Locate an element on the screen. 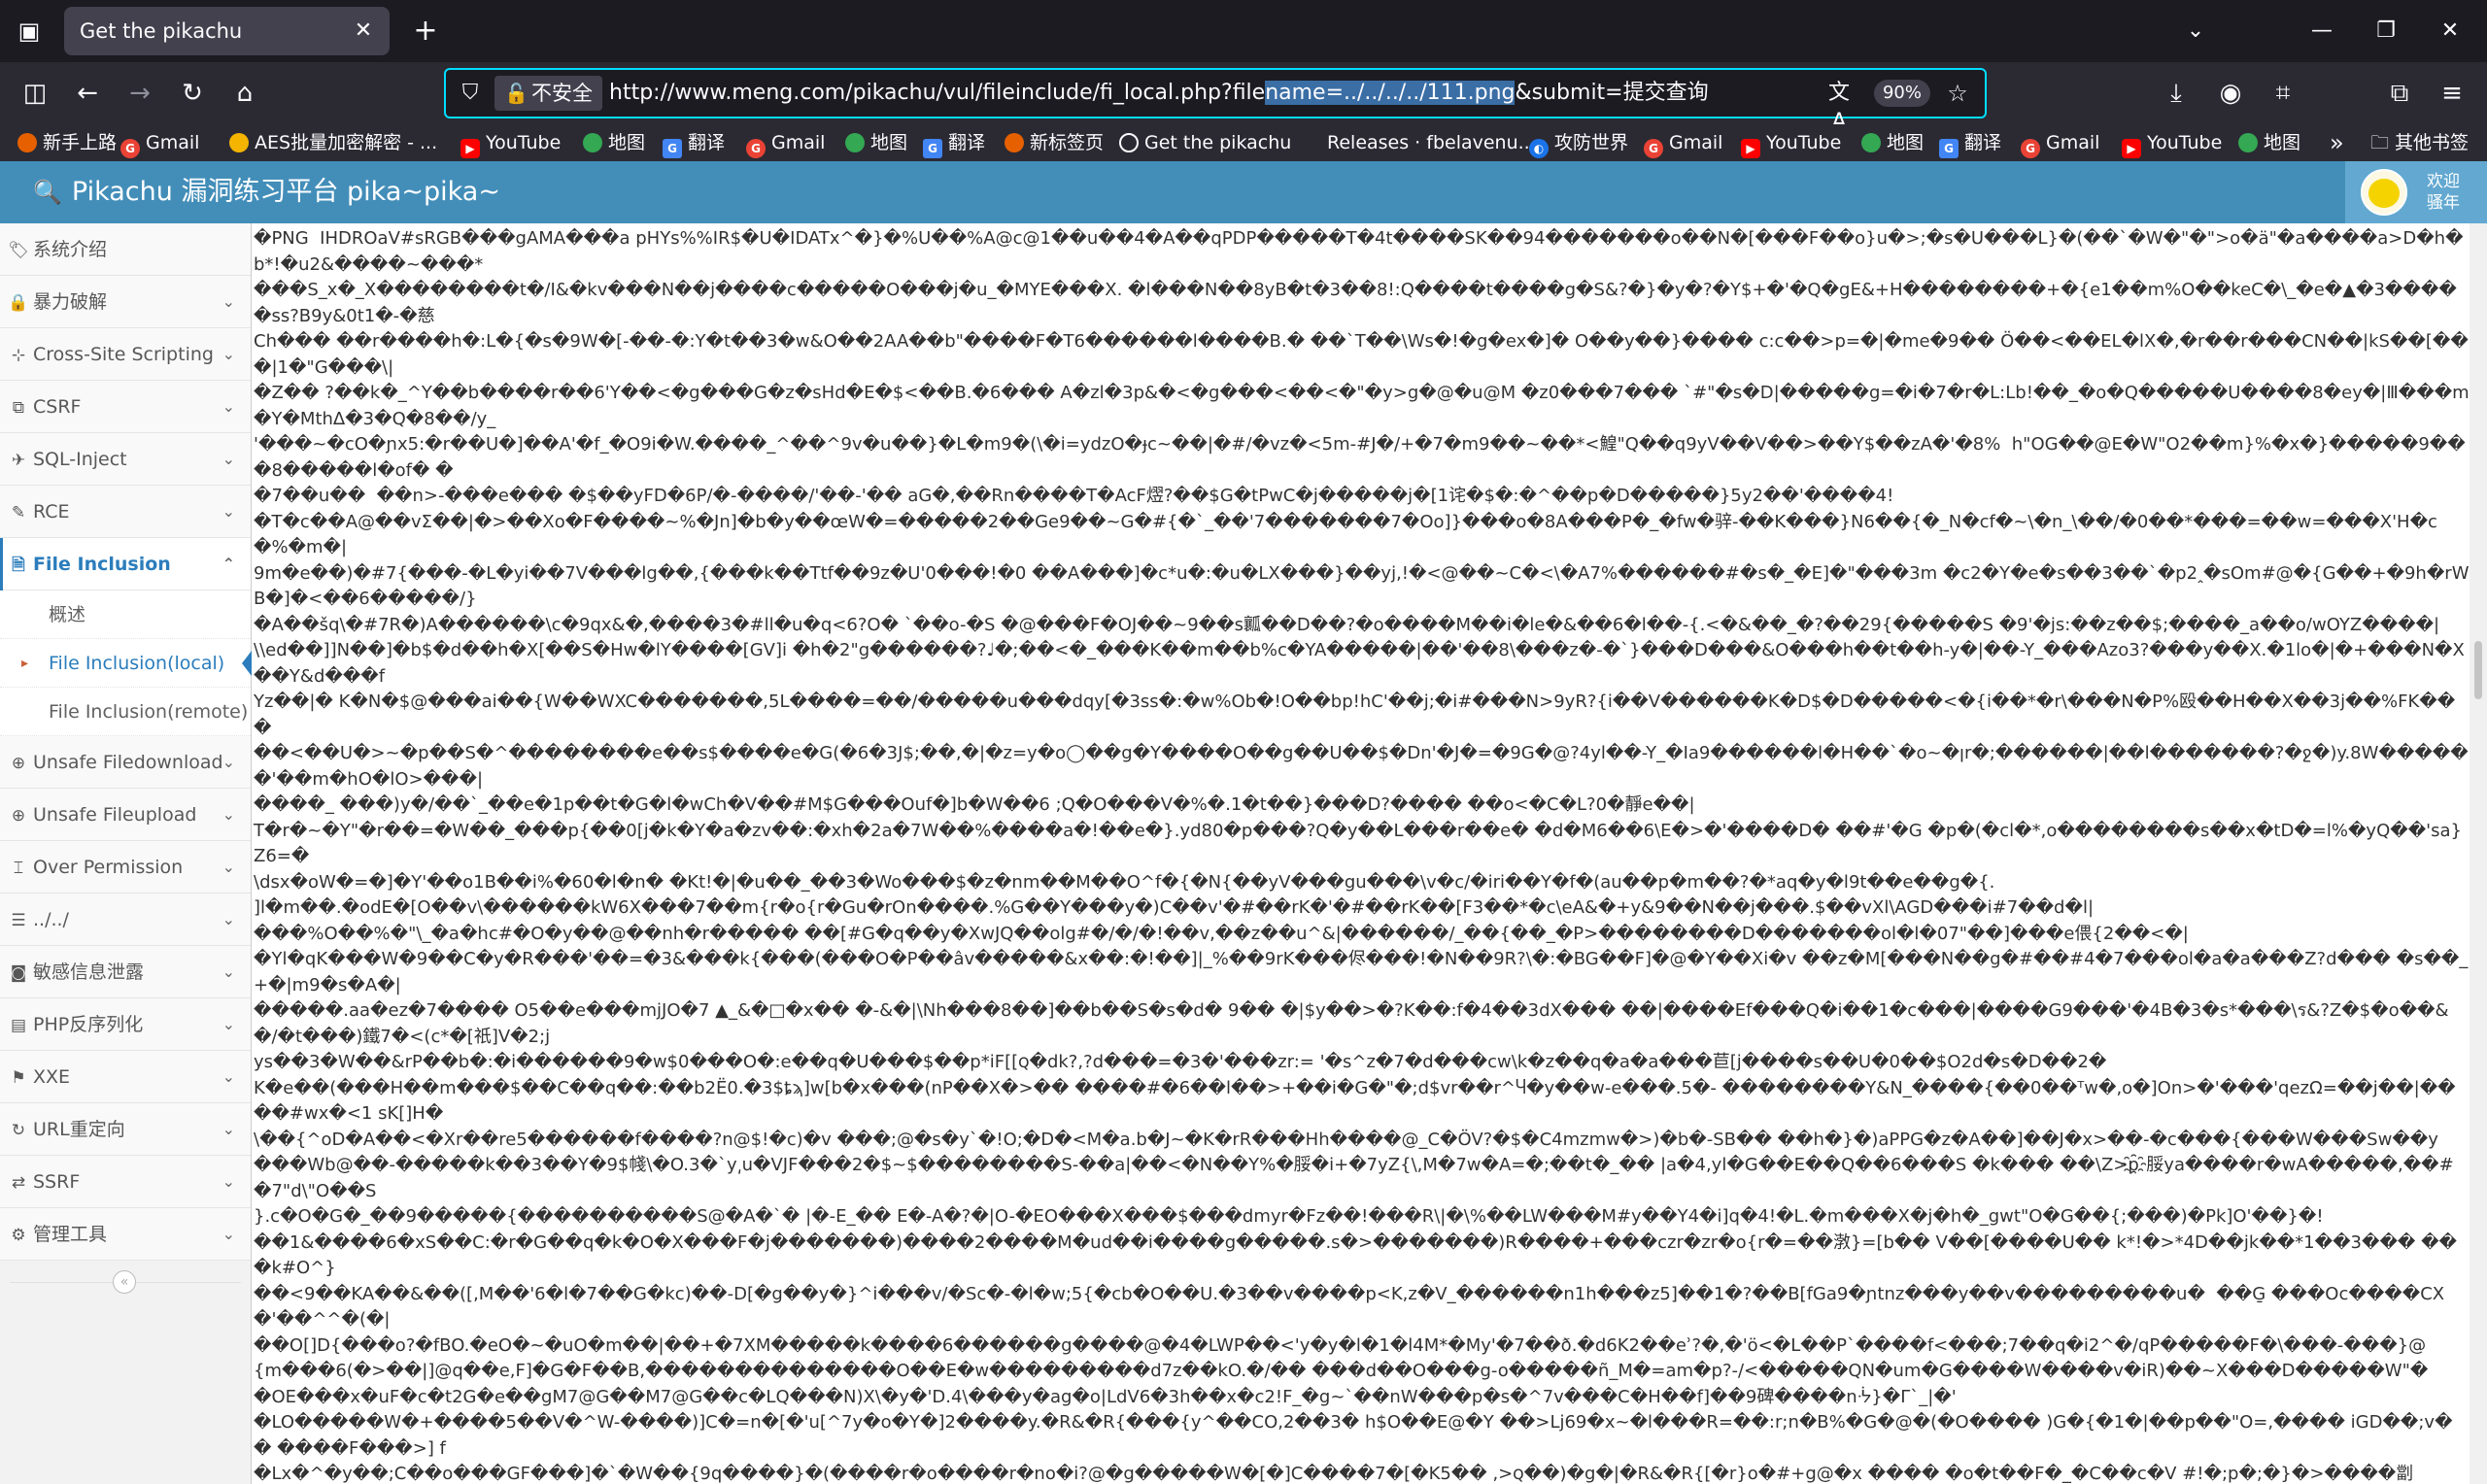 The width and height of the screenshot is (2487, 1484). restore-icon: ❐ is located at coordinates (2386, 31).